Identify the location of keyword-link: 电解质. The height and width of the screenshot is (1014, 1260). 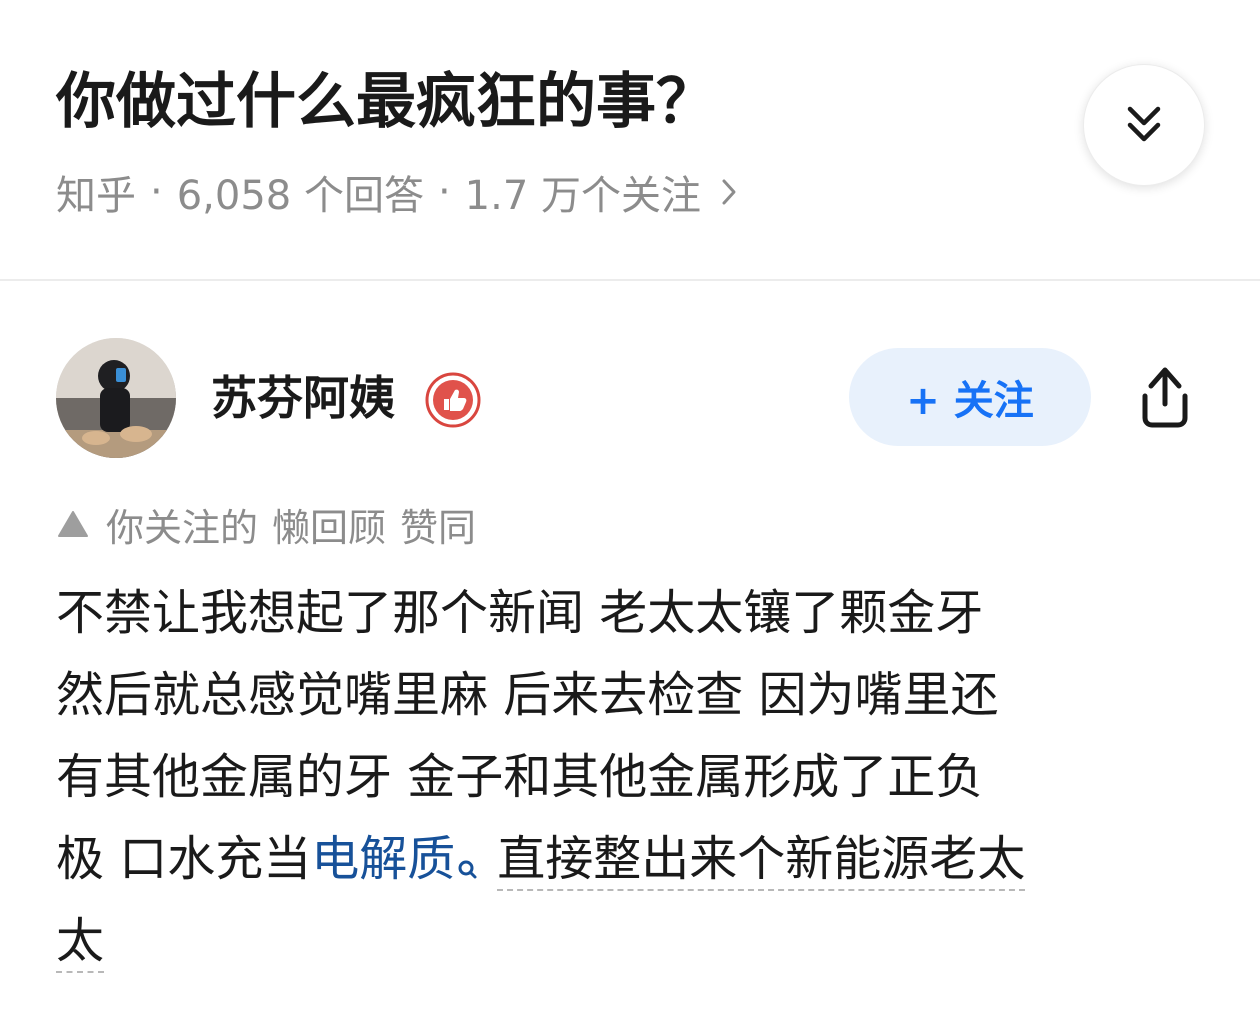
(383, 859).